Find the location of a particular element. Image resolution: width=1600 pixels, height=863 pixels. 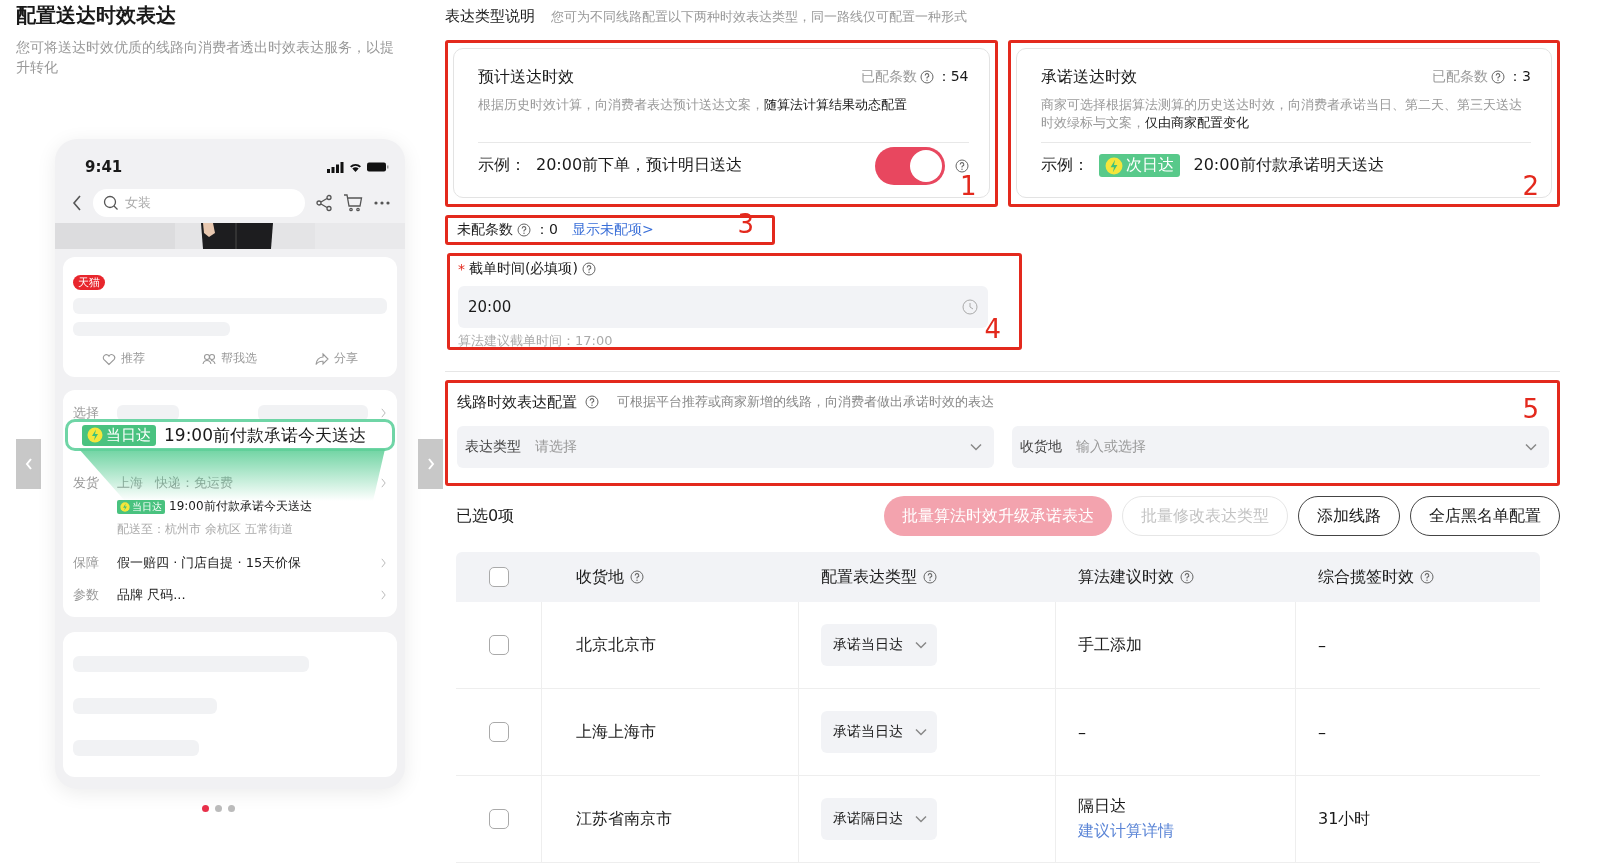

field-hint: 算法建议截单时间：17:00 is located at coordinates (536, 340).